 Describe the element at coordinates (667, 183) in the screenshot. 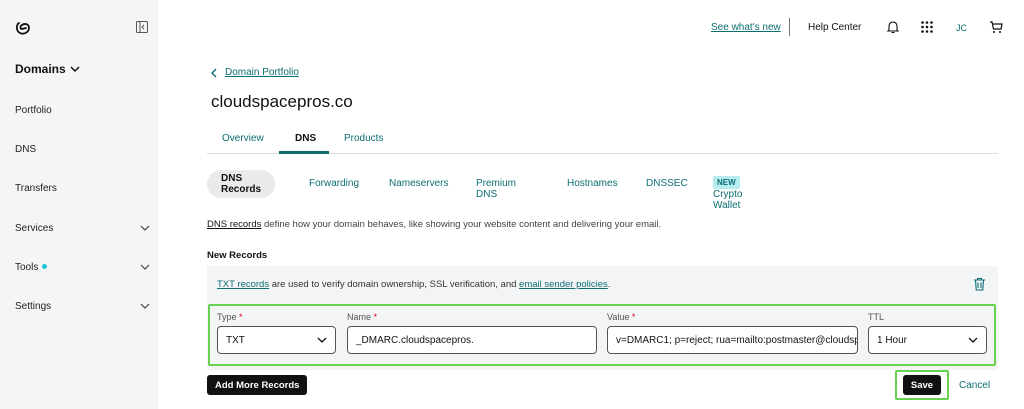

I see `subtab-dnssec: DNSSEC` at that location.